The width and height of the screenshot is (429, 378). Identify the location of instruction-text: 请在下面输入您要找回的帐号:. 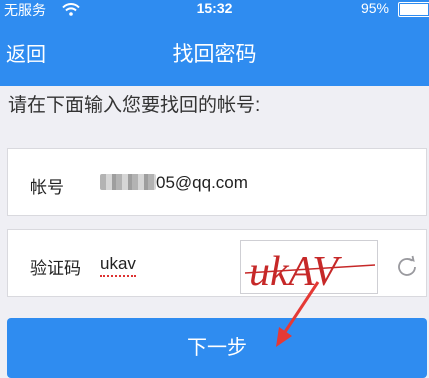
(134, 105).